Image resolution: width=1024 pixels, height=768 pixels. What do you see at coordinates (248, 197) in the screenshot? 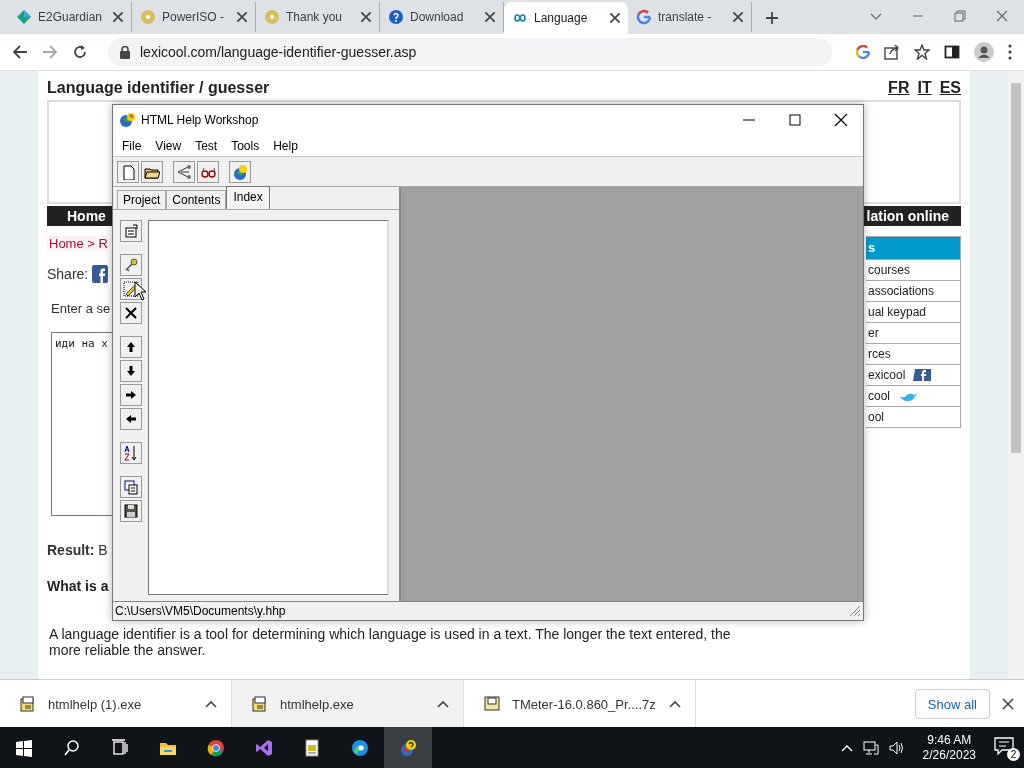
I see `panel-tab: Index` at bounding box center [248, 197].